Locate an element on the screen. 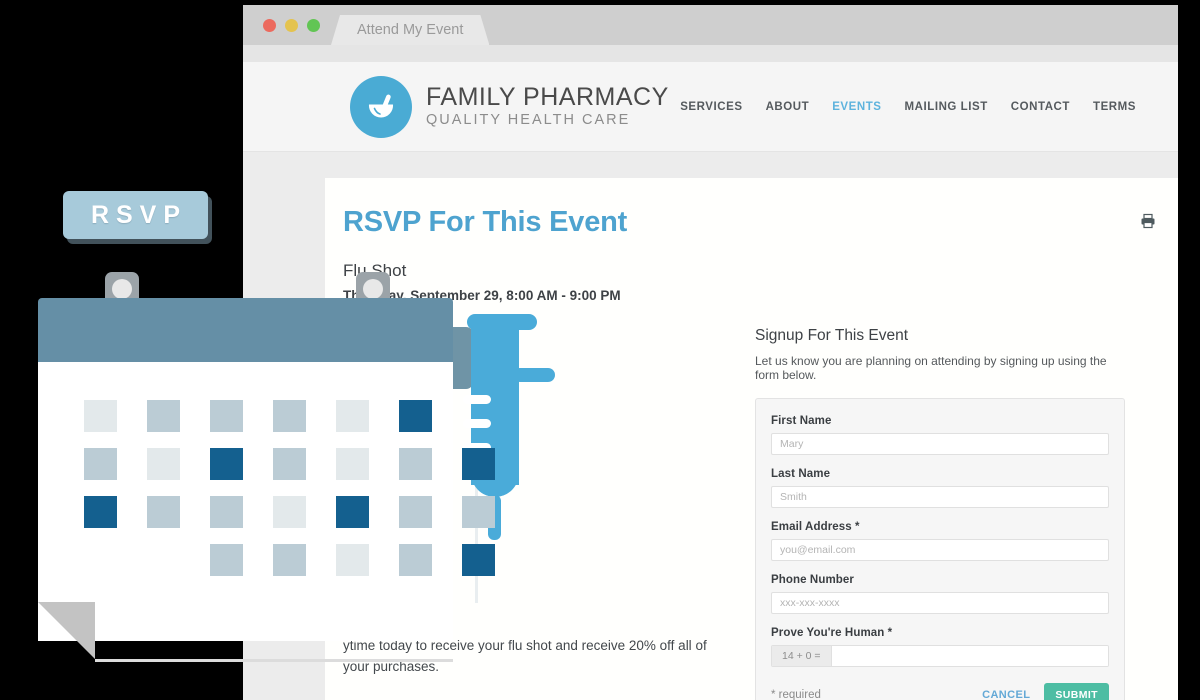  rsvp-badge: RSVP is located at coordinates (135, 215).